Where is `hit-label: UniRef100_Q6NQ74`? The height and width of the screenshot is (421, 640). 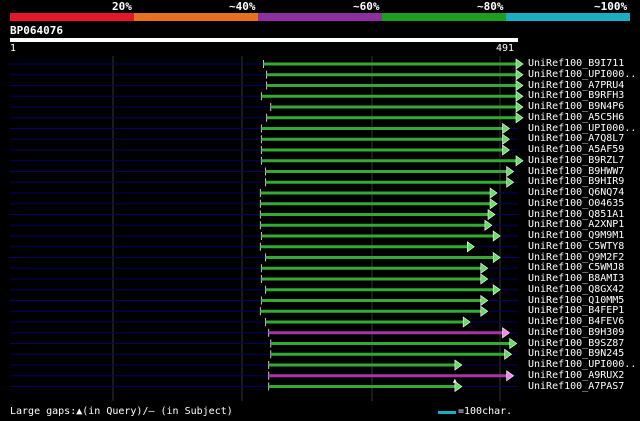 hit-label: UniRef100_Q6NQ74 is located at coordinates (576, 192).